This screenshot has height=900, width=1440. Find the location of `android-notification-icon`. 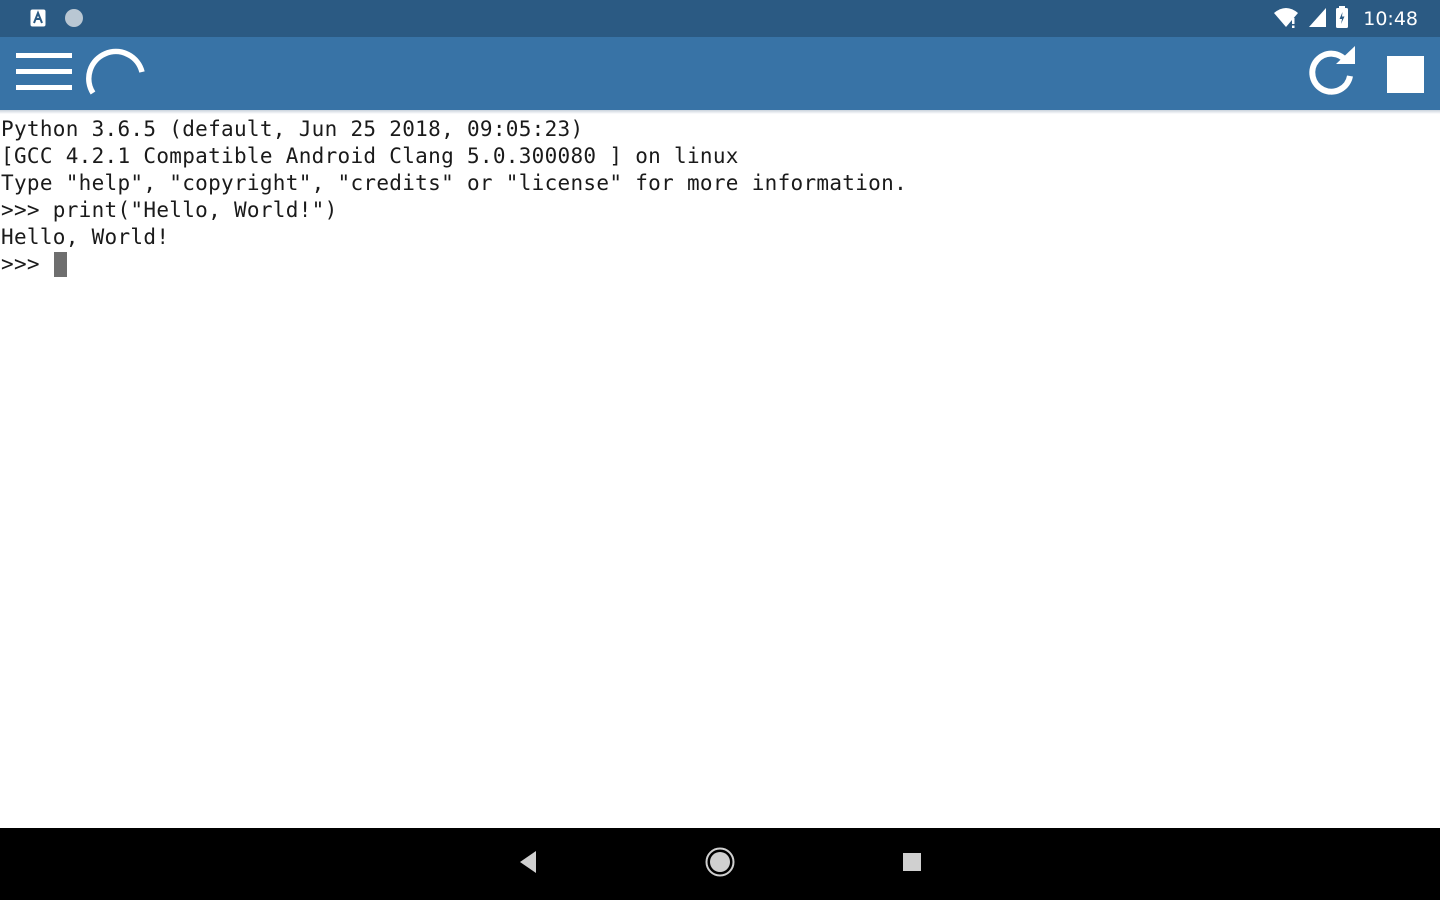

android-notification-icon is located at coordinates (38, 20).